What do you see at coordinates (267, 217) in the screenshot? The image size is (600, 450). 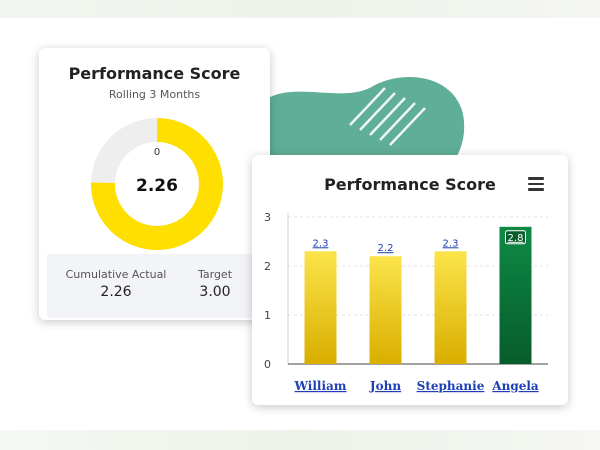 I see `y-tick-label: 3` at bounding box center [267, 217].